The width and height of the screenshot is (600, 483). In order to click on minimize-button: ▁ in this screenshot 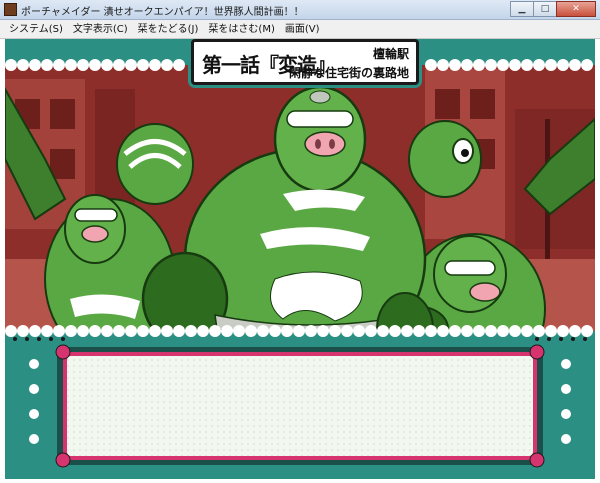, I will do `click(522, 9)`.